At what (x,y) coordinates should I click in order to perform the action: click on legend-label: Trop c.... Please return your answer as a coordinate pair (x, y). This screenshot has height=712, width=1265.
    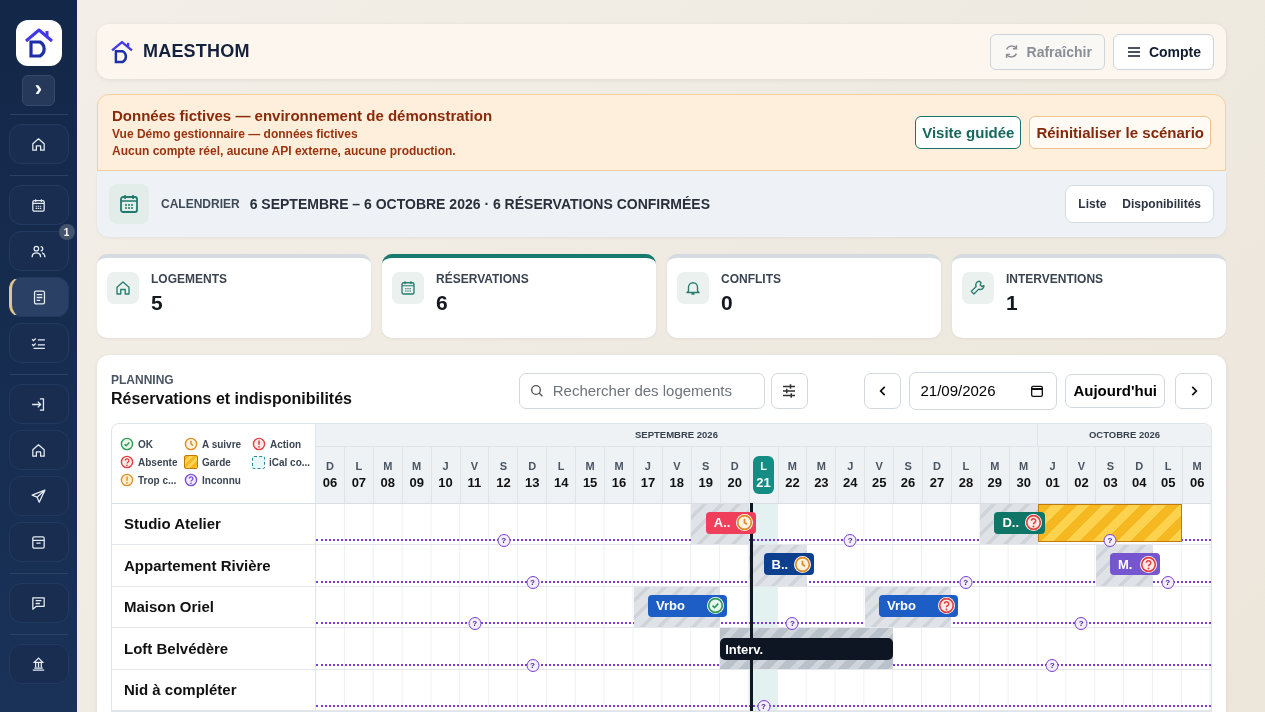
    Looking at the image, I should click on (157, 480).